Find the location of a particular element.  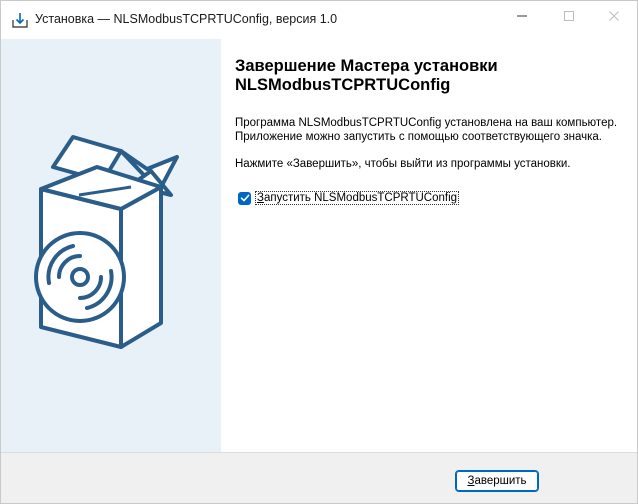

minimize-button is located at coordinates (522, 18).